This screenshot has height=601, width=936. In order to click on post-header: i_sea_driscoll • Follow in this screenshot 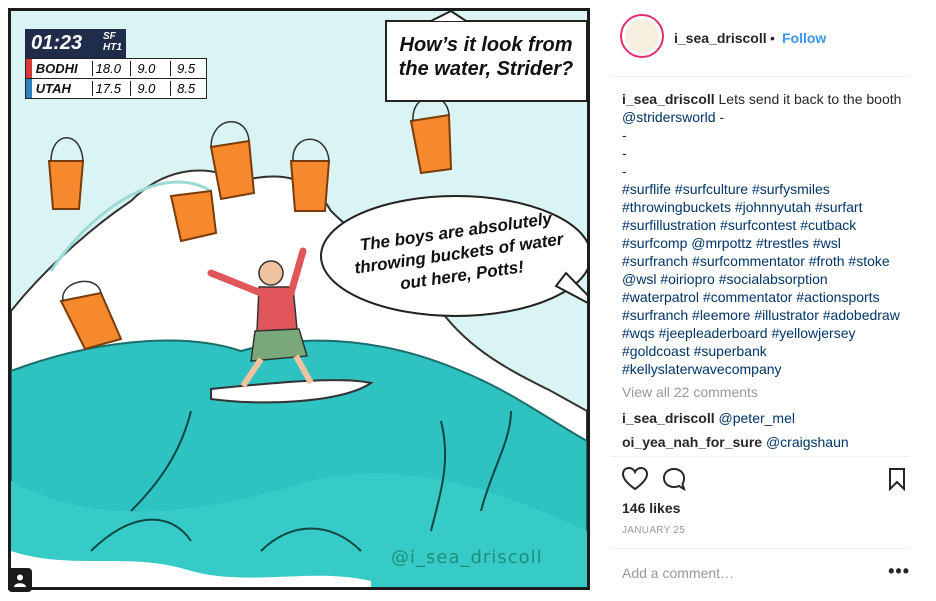, I will do `click(760, 38)`.